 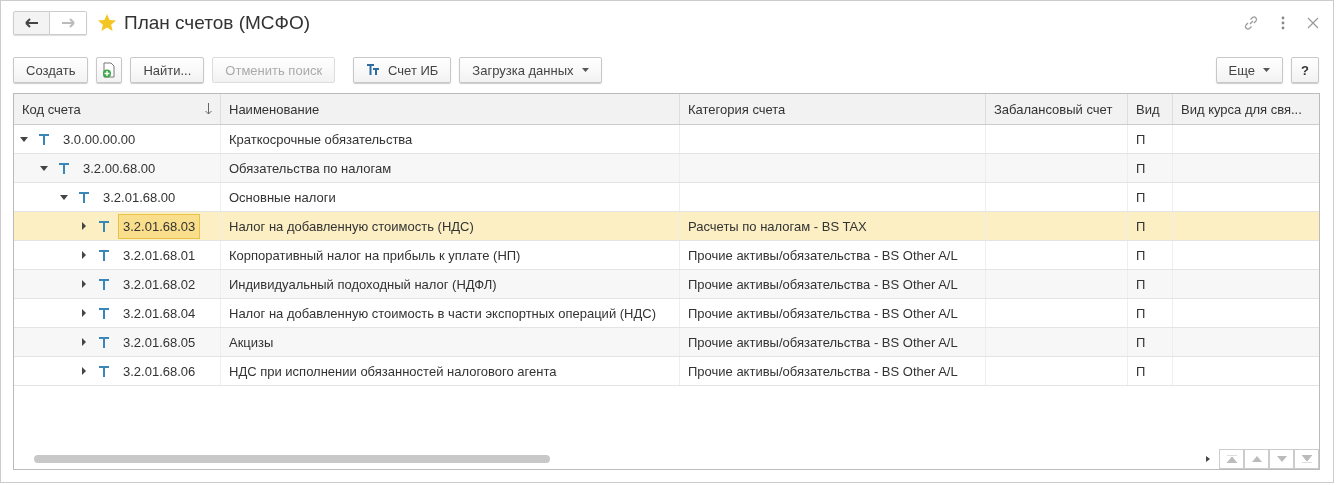 What do you see at coordinates (51, 70) in the screenshot?
I see `toolbar-button: Создать` at bounding box center [51, 70].